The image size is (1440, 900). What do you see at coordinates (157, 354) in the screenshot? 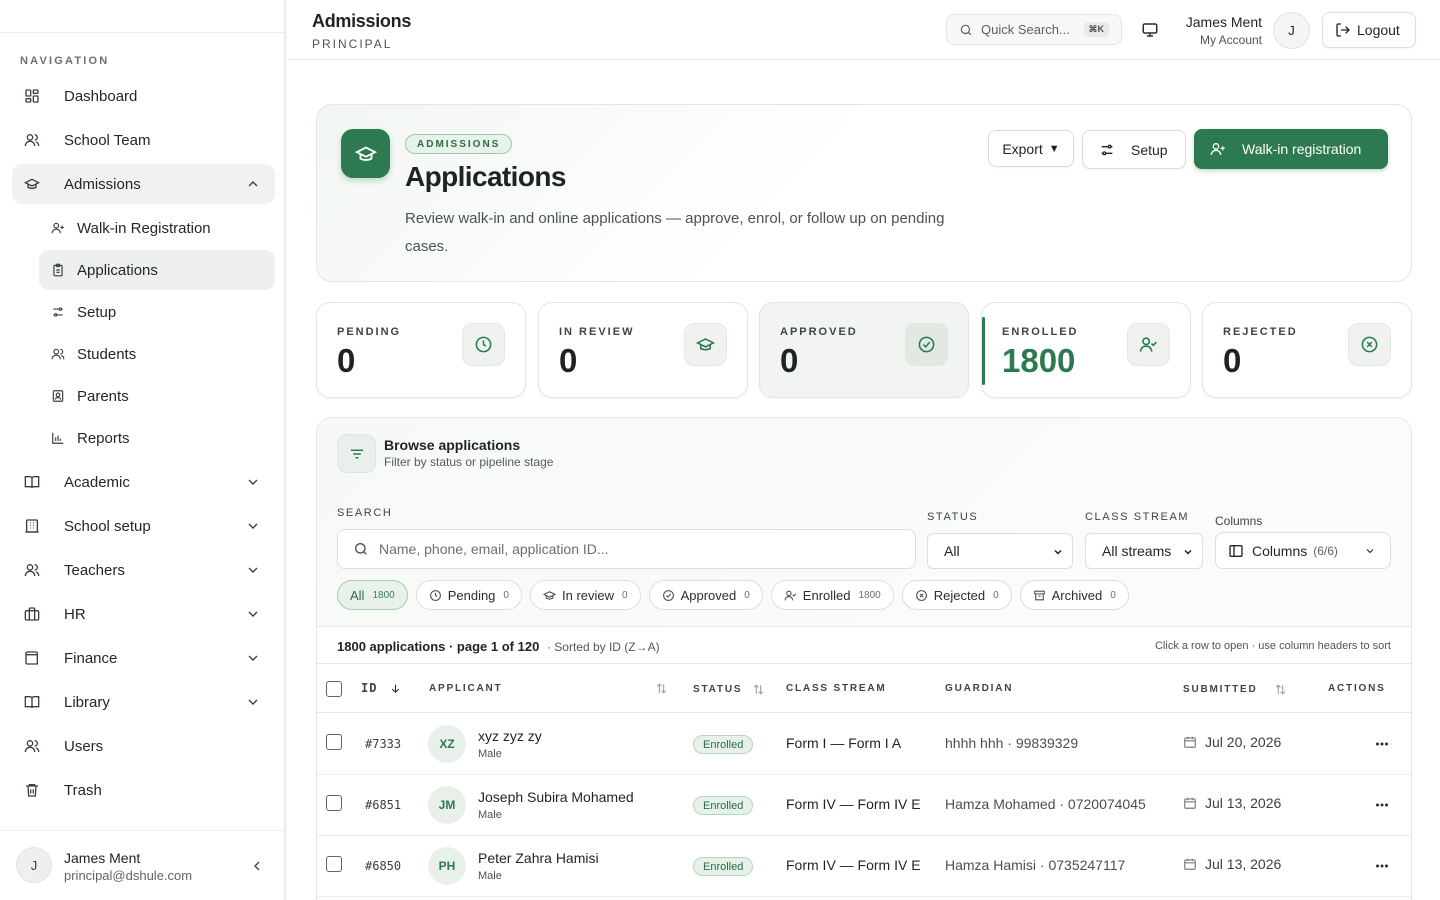
I see `sidebar-subitem-students: Students` at bounding box center [157, 354].